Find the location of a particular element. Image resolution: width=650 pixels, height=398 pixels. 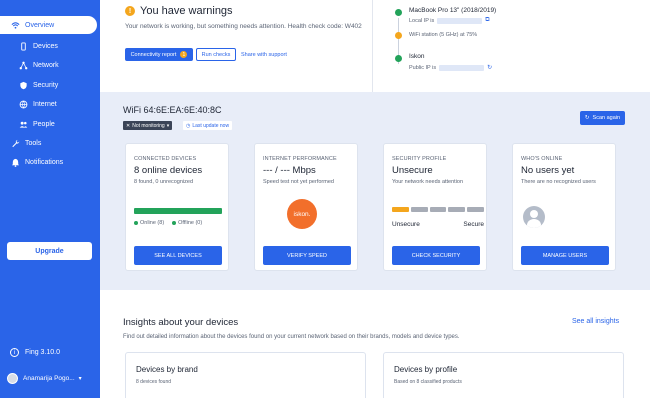

globe-icon is located at coordinates (23, 104).